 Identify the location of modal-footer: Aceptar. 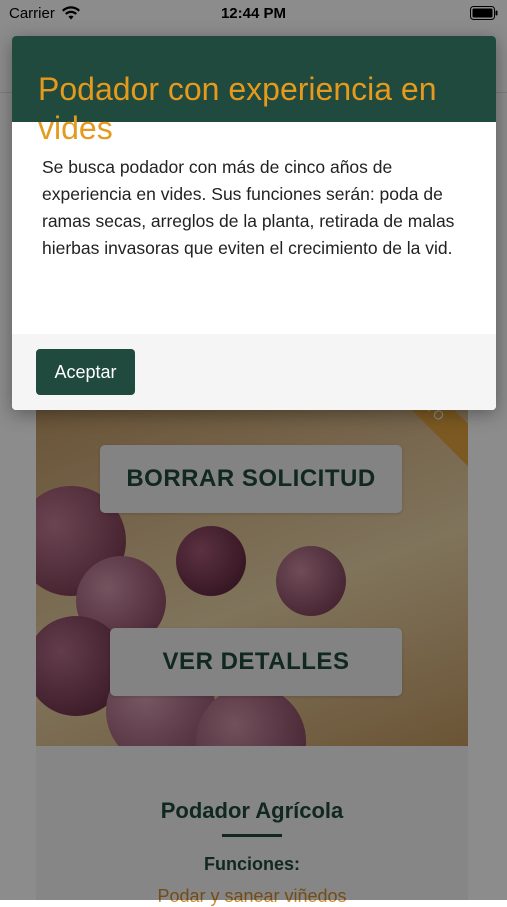
(254, 372).